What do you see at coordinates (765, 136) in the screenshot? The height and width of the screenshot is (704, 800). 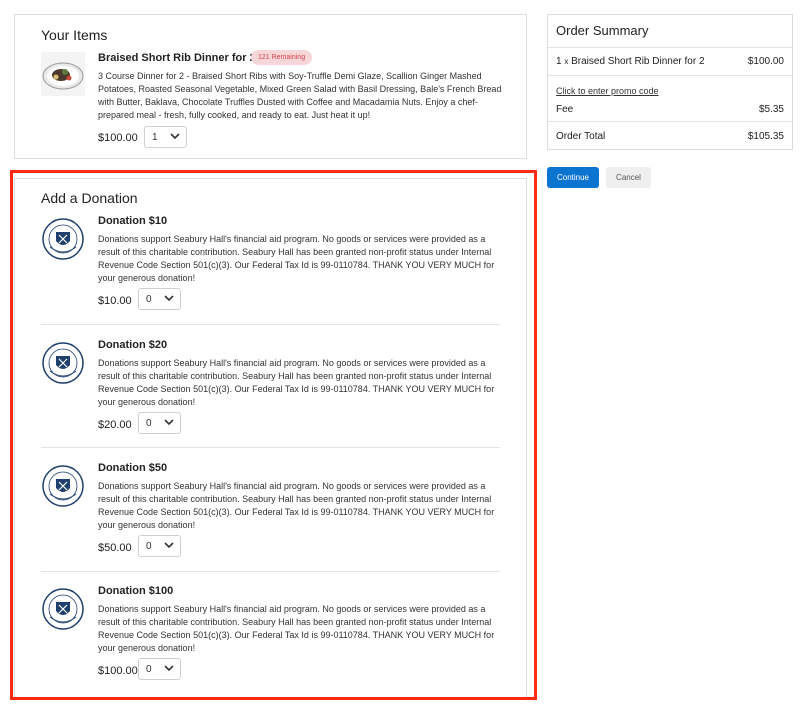 I see `order-total-value: $105.35` at bounding box center [765, 136].